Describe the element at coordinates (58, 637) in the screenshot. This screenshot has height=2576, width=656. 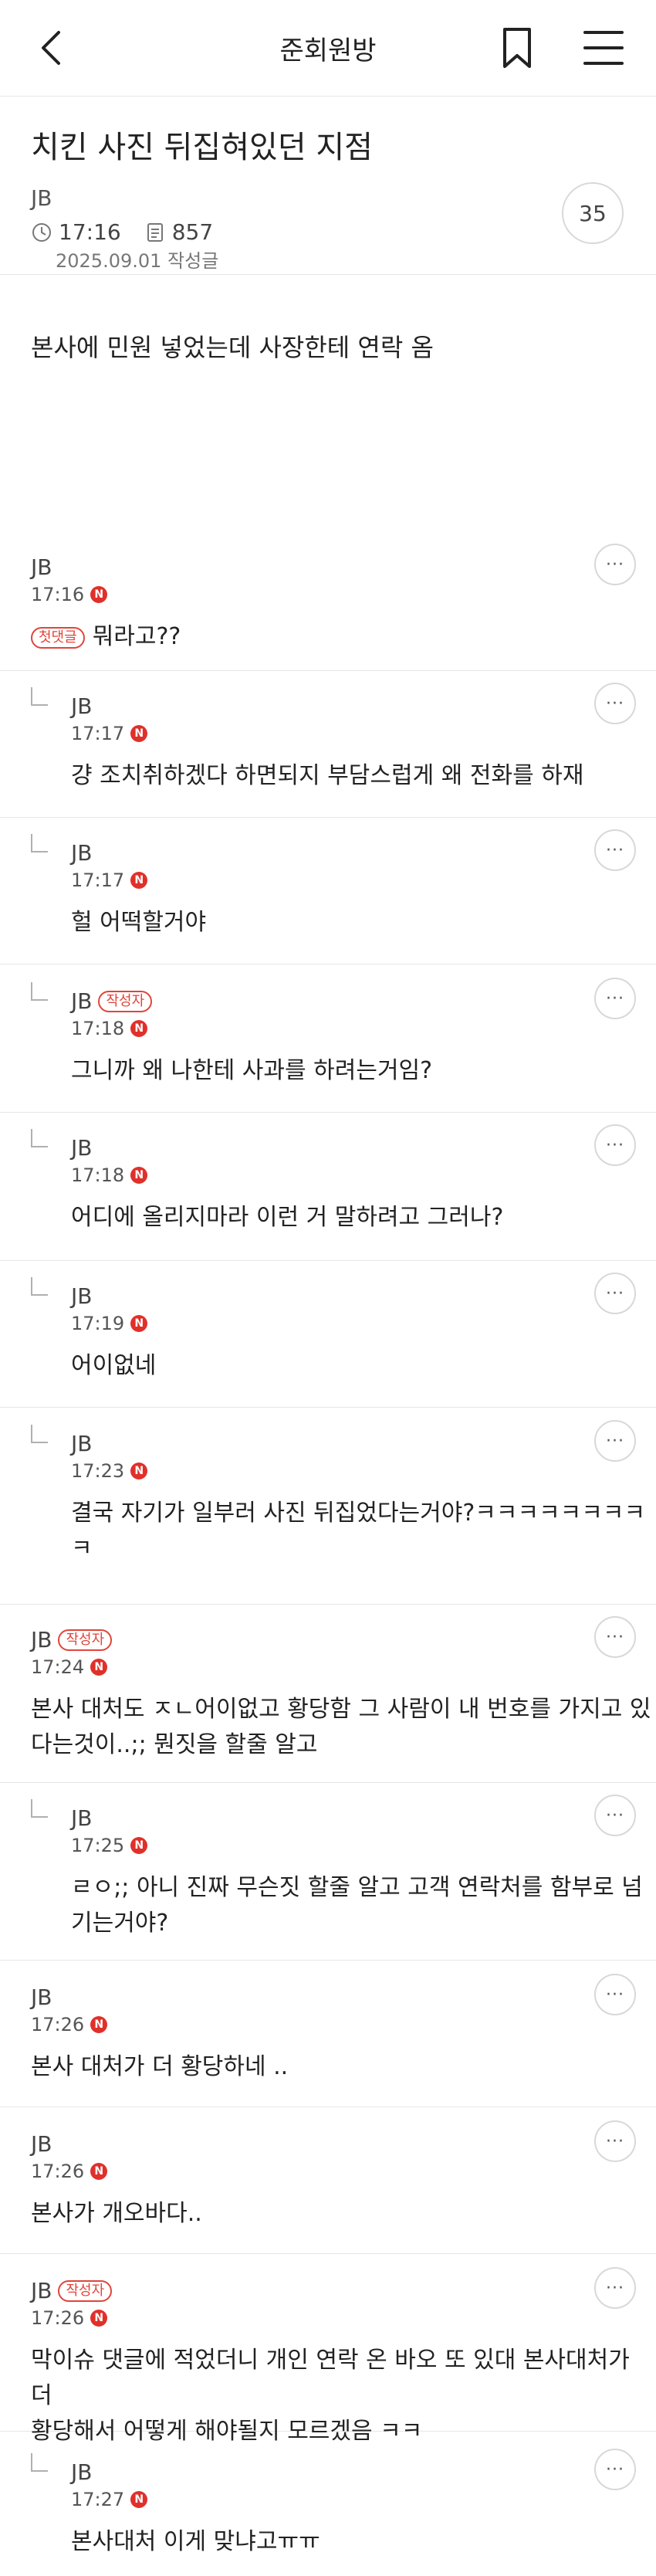
I see `first-comment-badge: 첫댓글` at that location.